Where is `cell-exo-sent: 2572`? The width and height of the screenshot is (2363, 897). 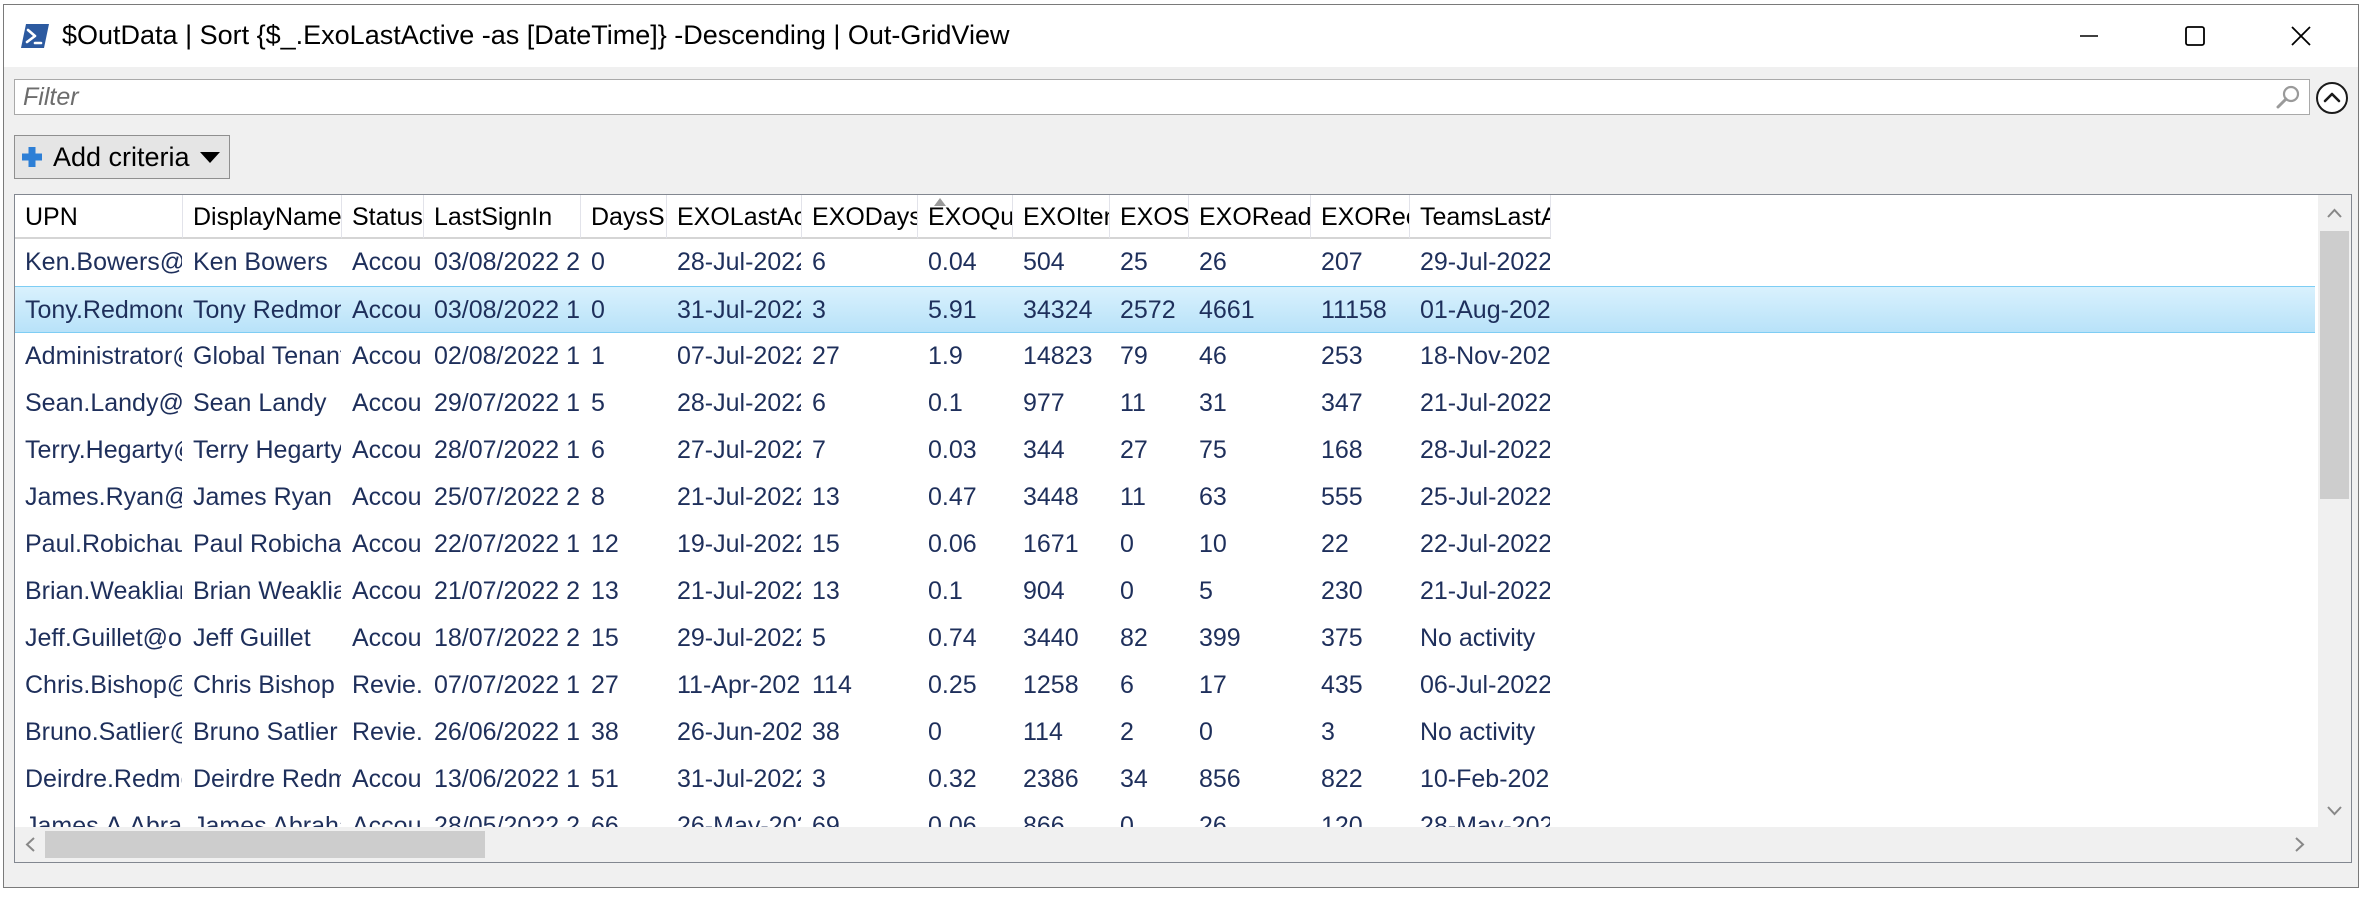 cell-exo-sent: 2572 is located at coordinates (1148, 310).